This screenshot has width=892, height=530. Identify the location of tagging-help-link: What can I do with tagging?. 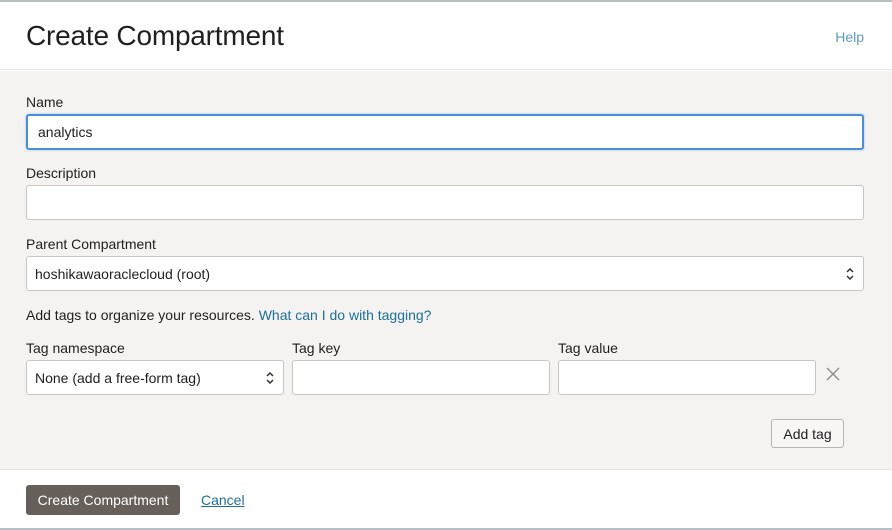
(345, 315).